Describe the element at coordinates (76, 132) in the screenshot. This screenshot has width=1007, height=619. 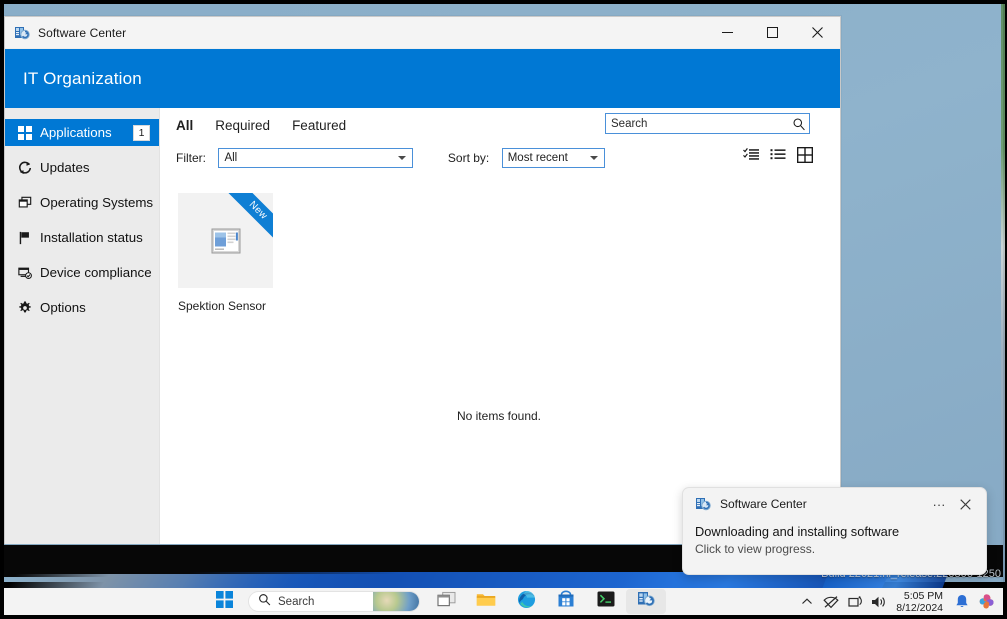
I see `sidebar-item-label: Applications` at that location.